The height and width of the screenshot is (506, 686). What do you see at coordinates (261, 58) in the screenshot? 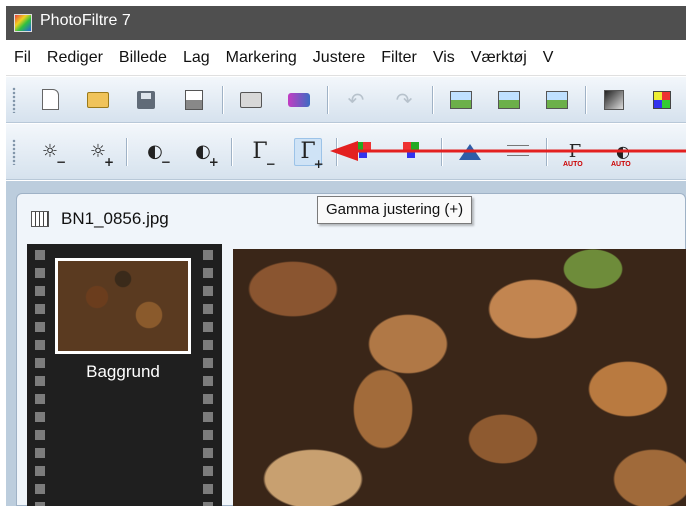
I see `menu-item: Markering` at bounding box center [261, 58].